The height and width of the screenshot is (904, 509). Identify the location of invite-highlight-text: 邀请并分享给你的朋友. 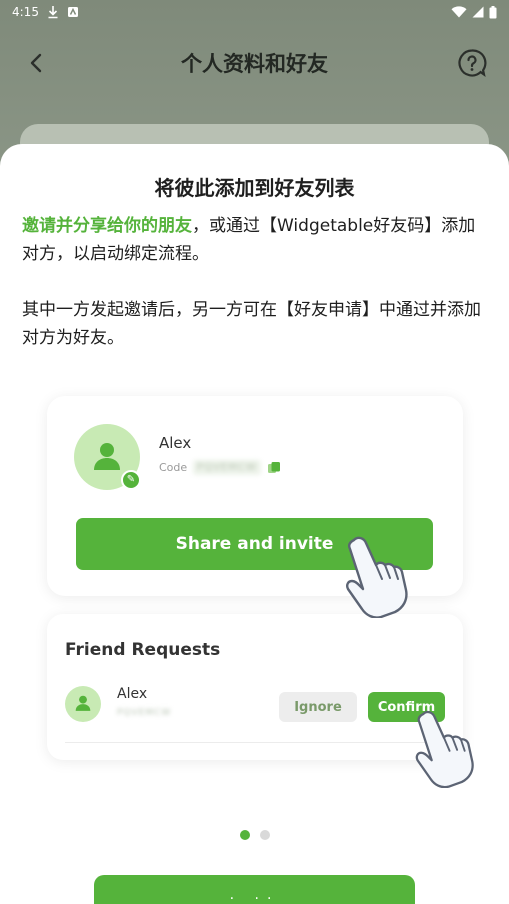
(107, 226).